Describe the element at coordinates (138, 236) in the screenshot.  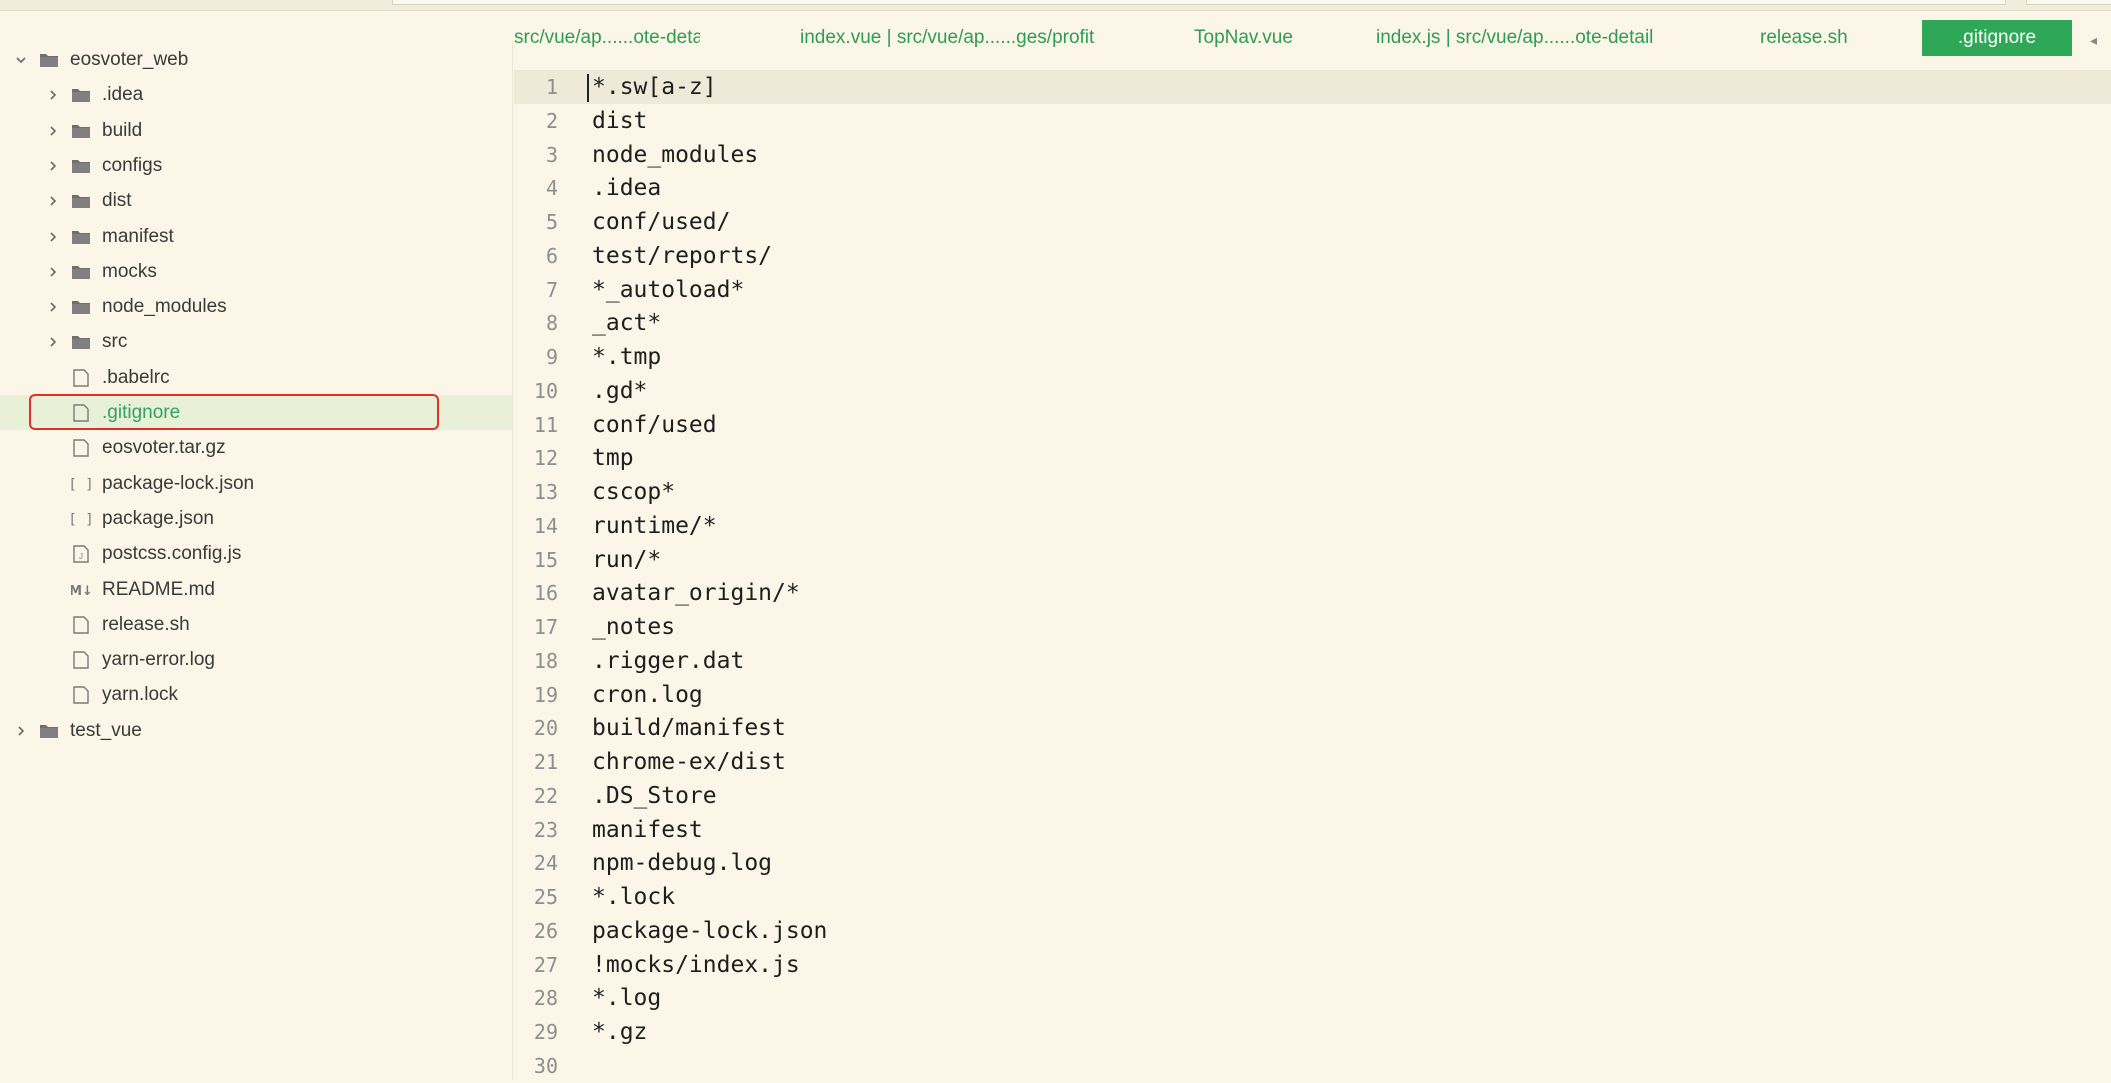
I see `tree-item-label: manifest` at that location.